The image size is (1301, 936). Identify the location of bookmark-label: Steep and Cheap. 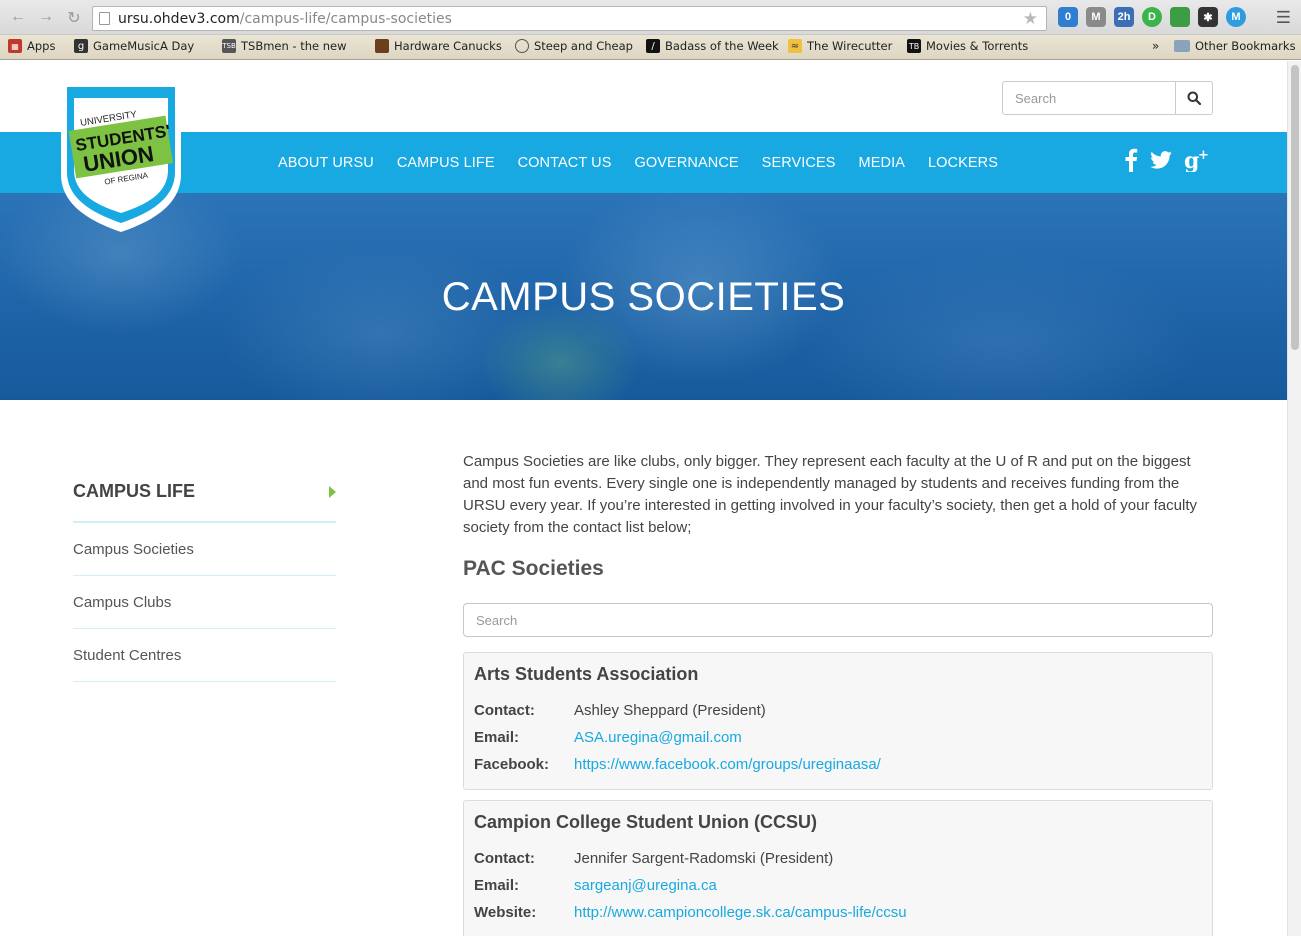
(583, 46).